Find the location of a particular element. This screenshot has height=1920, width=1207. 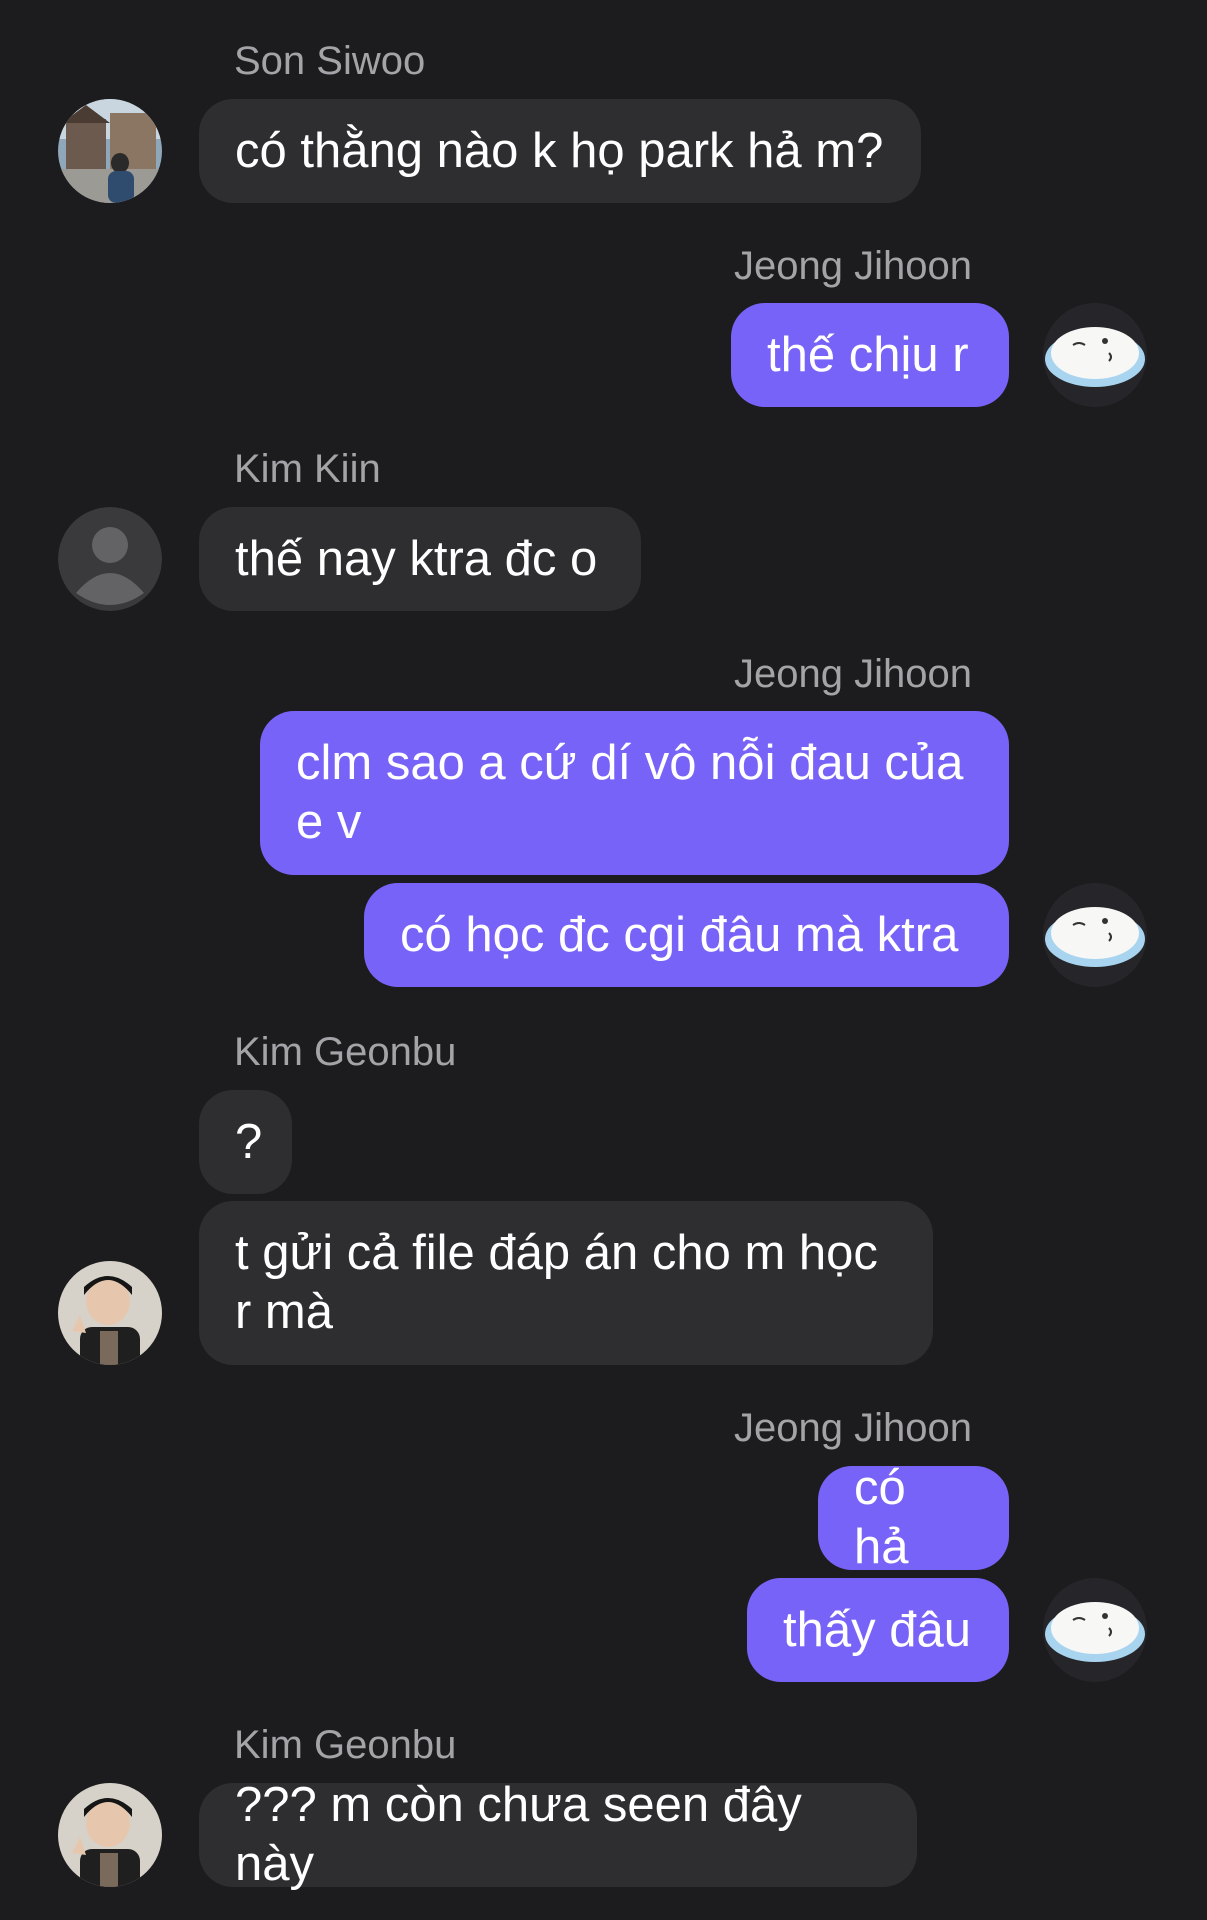

message-text: thế chịu r is located at coordinates (868, 354).